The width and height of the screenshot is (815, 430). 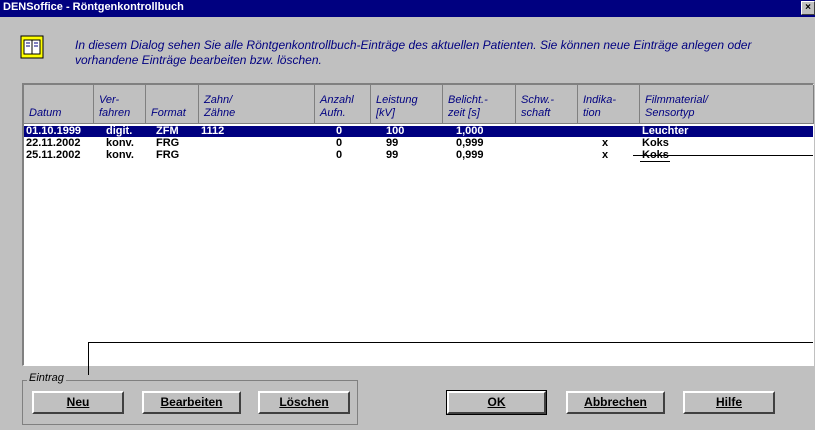 What do you see at coordinates (32, 47) in the screenshot?
I see `book-icon` at bounding box center [32, 47].